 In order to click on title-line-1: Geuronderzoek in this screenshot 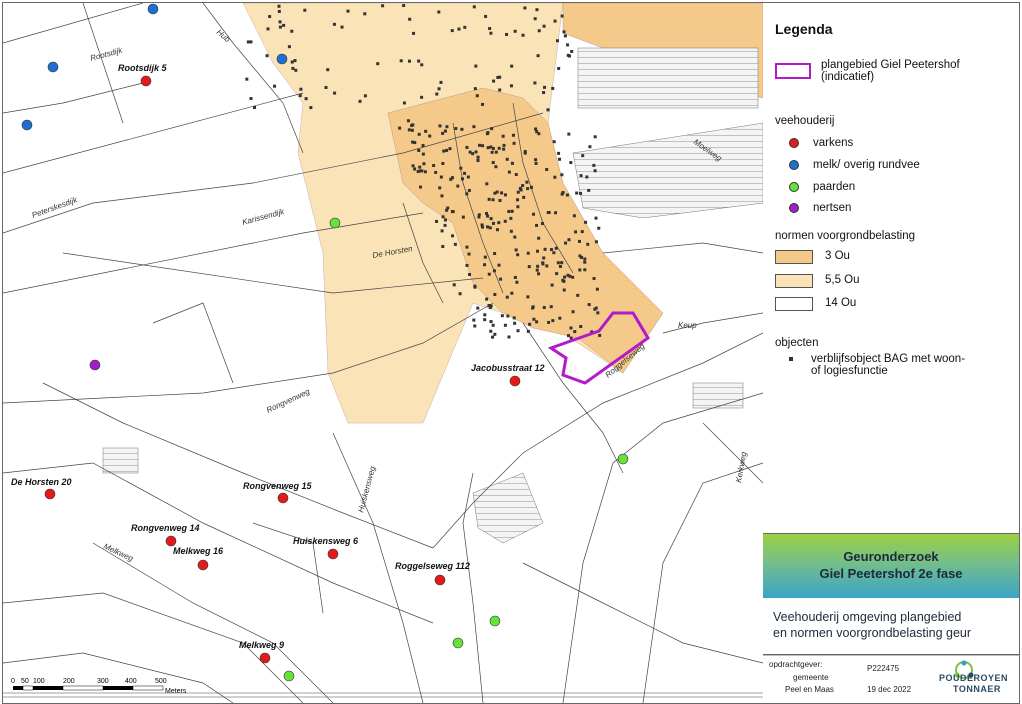, I will do `click(891, 556)`.